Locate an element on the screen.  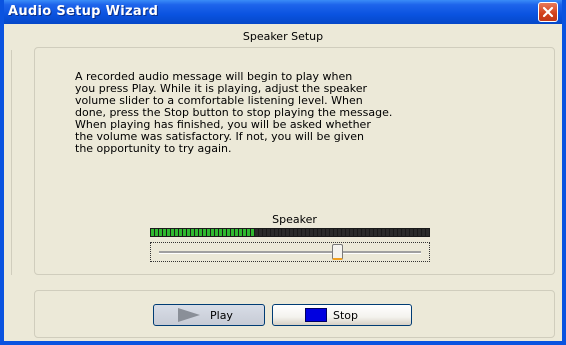
close-icon is located at coordinates (548, 12).